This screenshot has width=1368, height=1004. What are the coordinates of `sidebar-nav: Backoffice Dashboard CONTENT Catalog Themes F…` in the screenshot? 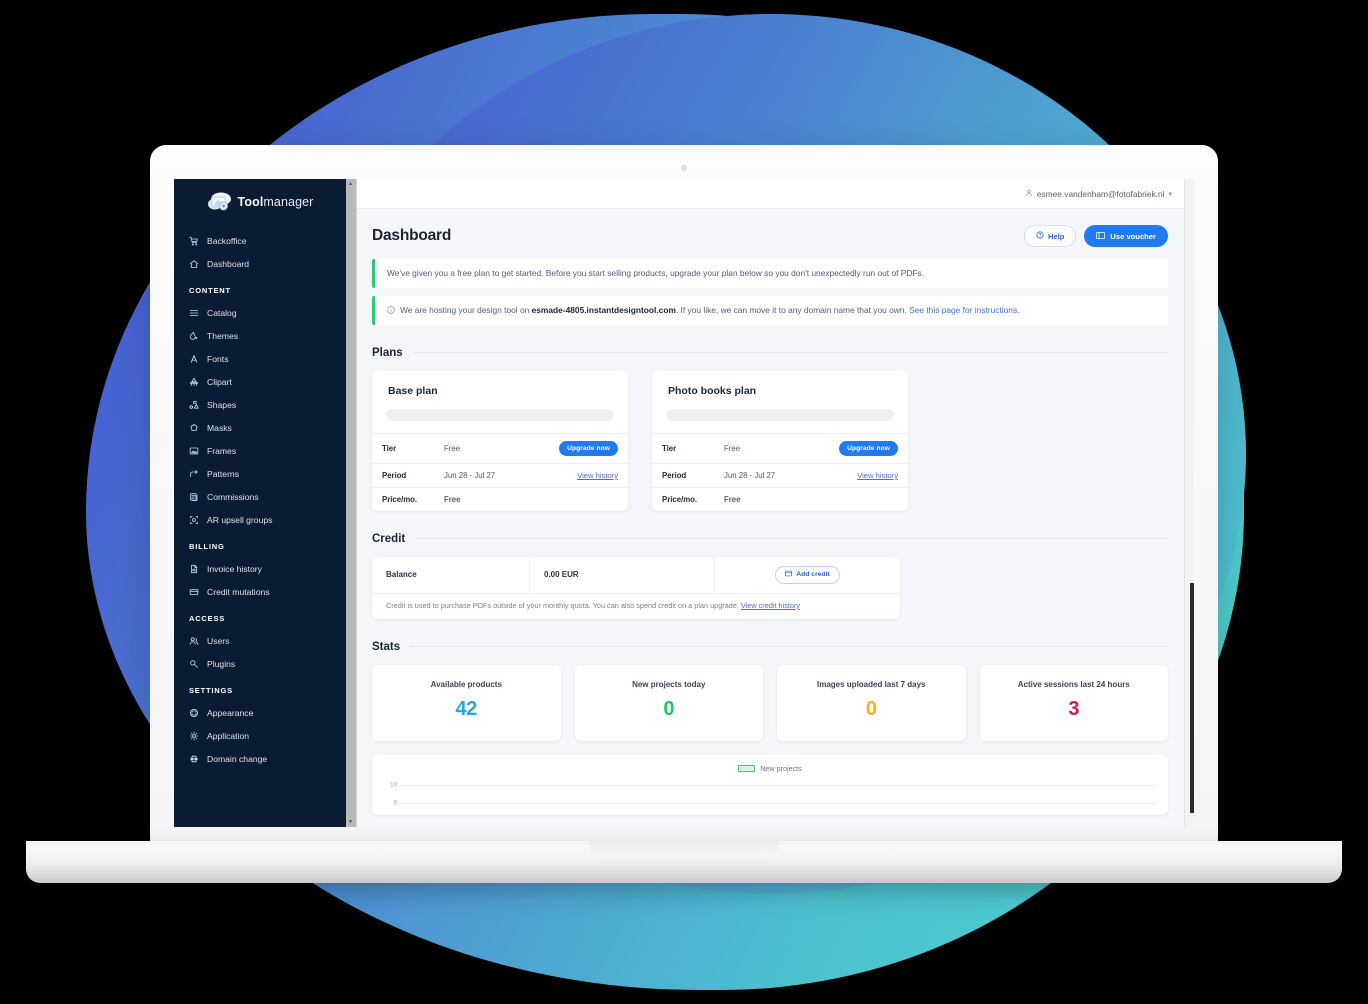 It's located at (260, 499).